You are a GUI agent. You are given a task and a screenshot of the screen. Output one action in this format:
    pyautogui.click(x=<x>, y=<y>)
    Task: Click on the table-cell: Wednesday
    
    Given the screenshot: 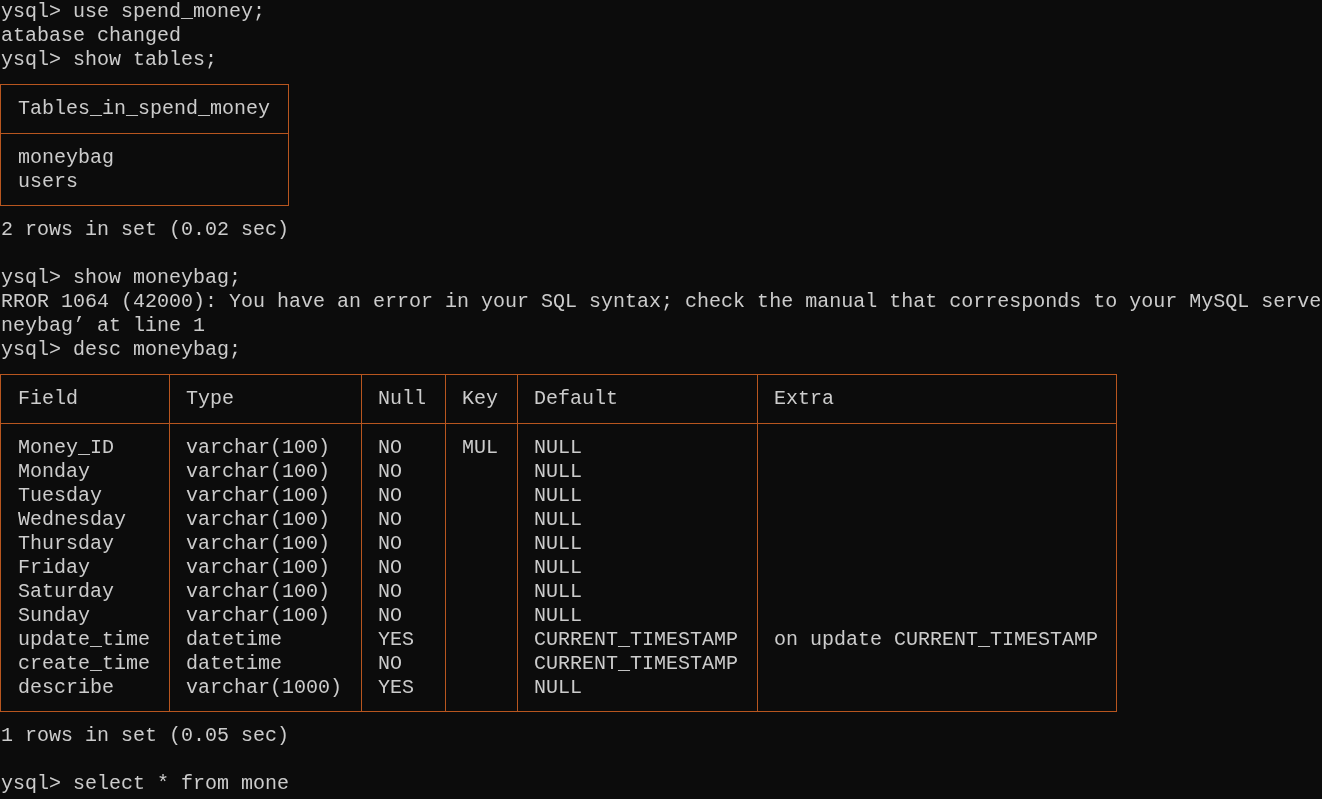 What is the action you would take?
    pyautogui.click(x=84, y=520)
    